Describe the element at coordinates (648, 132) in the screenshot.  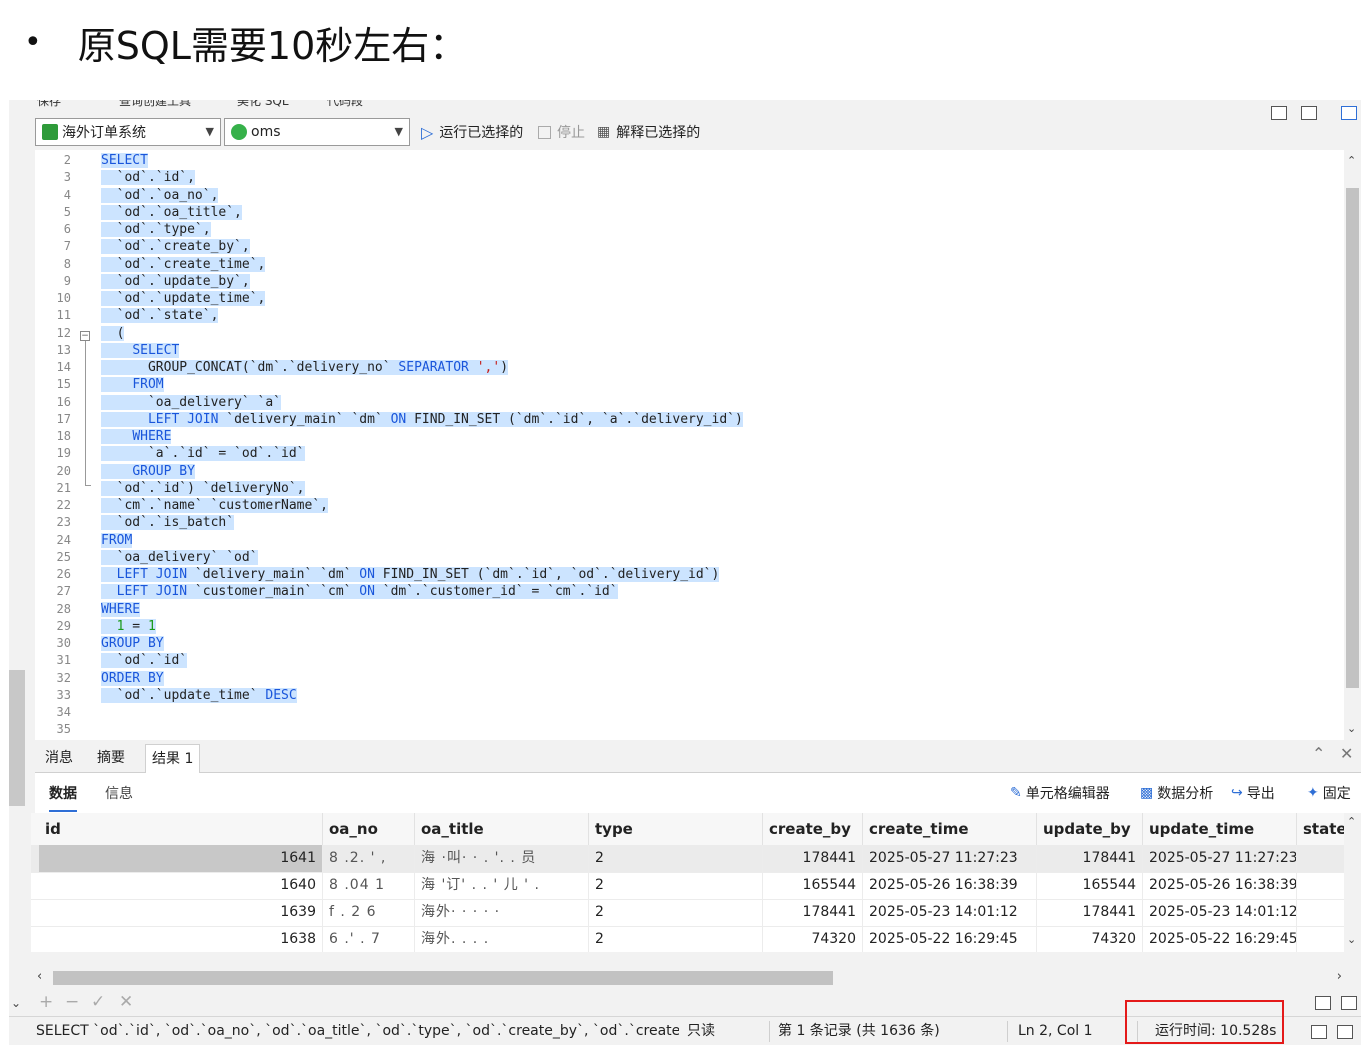
I see `explain-selected-button: ▦ 解释已选择的` at that location.